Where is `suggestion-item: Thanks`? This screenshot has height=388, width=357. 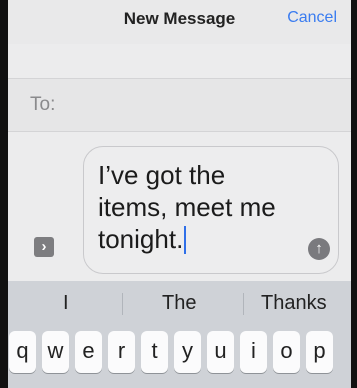
suggestion-item: Thanks is located at coordinates (294, 303).